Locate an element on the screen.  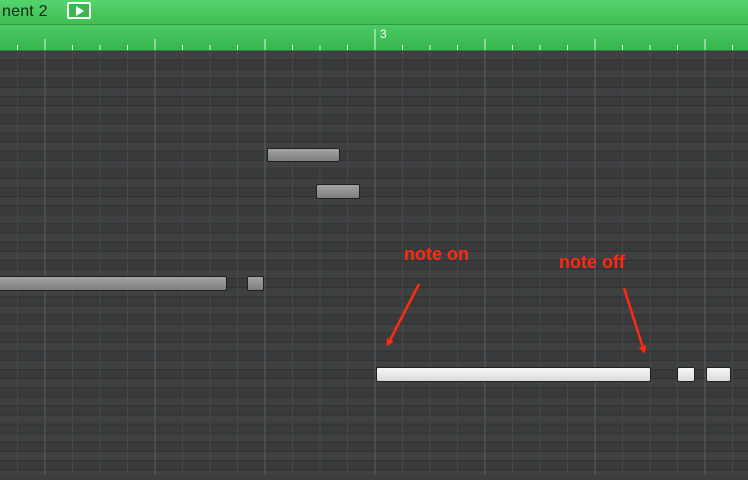
note-on-arrow is located at coordinates (403, 315).